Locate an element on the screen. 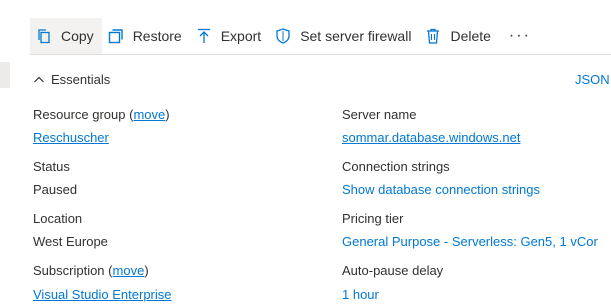 This screenshot has width=611, height=305. essentials-title: Essentials is located at coordinates (81, 79).